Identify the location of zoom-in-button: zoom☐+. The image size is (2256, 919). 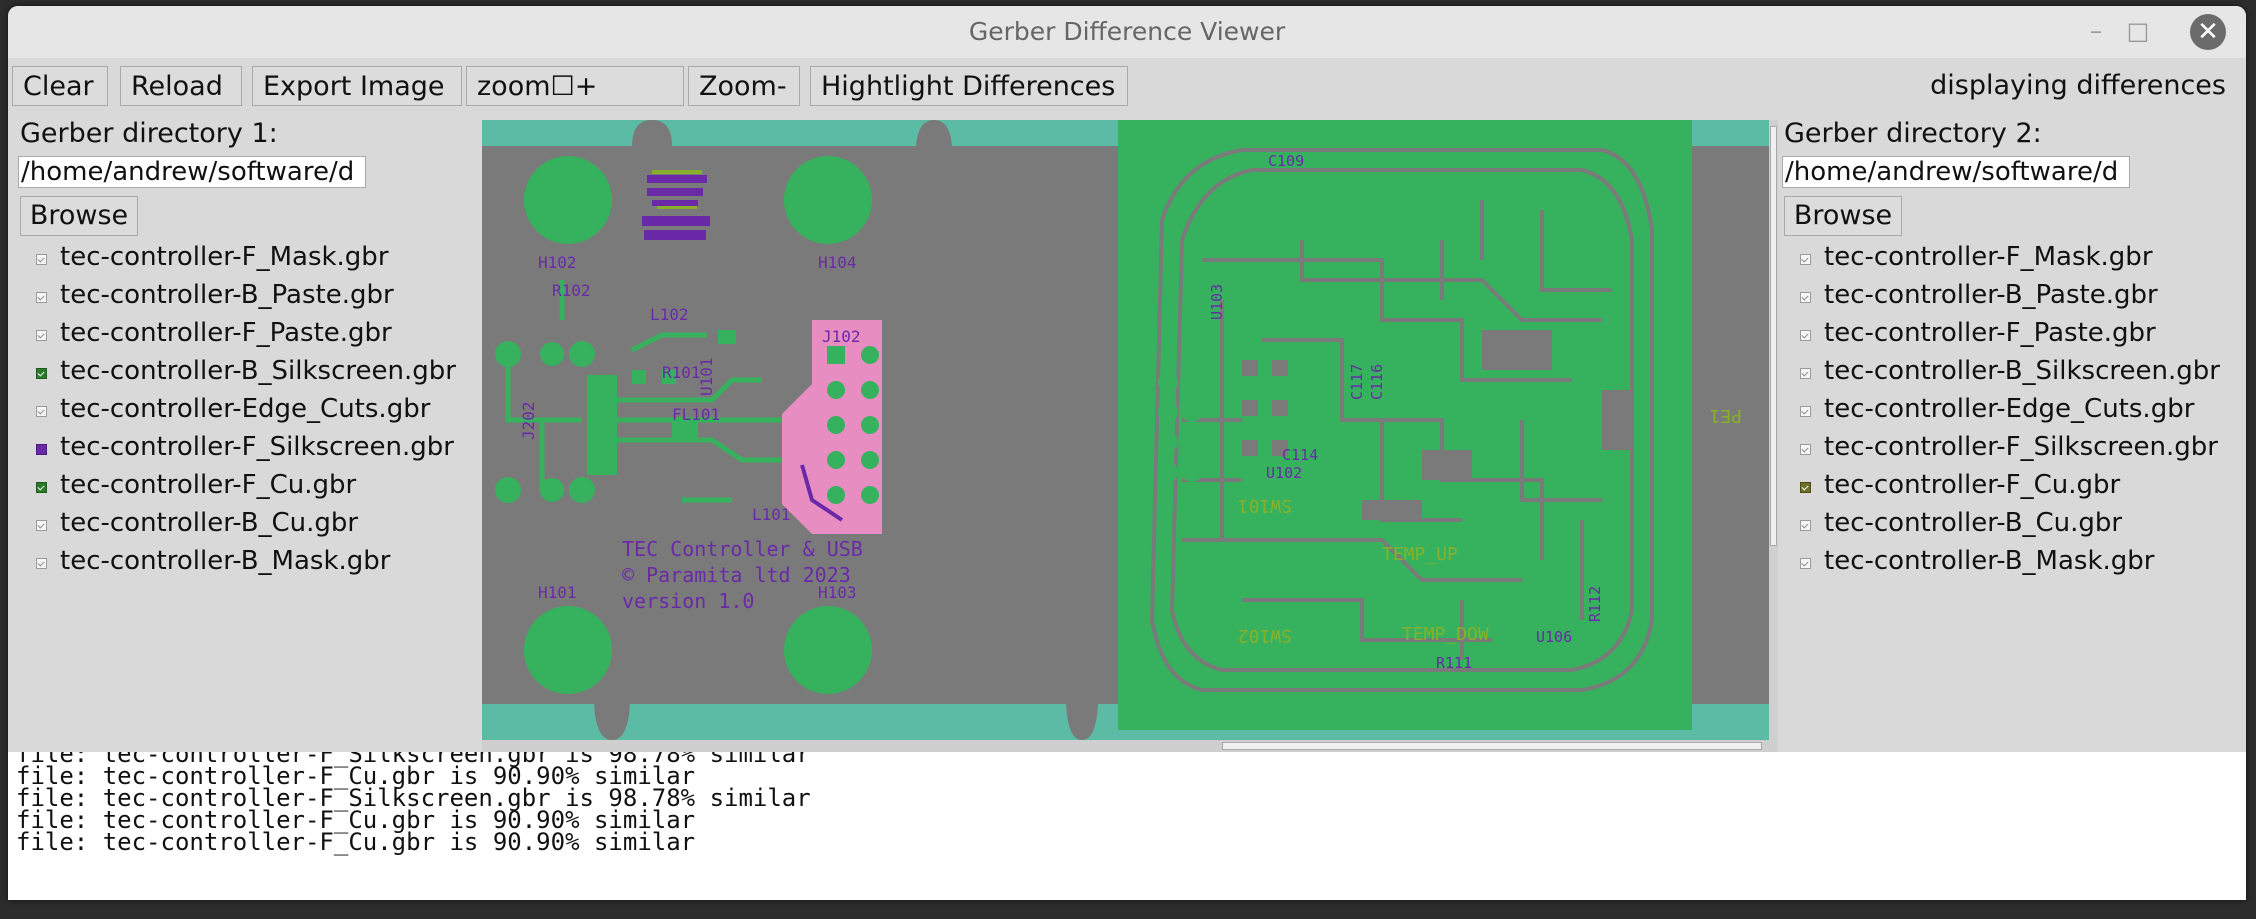
(575, 86).